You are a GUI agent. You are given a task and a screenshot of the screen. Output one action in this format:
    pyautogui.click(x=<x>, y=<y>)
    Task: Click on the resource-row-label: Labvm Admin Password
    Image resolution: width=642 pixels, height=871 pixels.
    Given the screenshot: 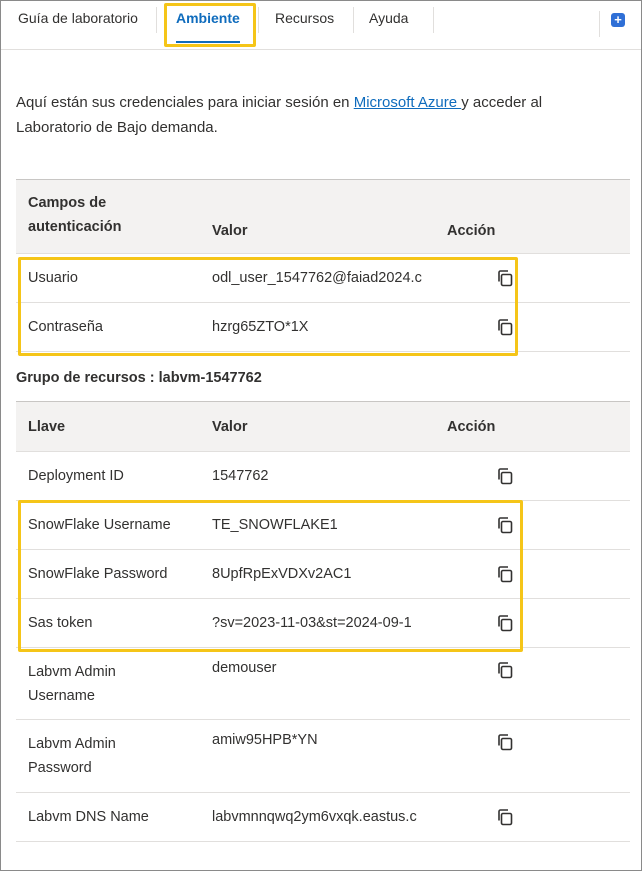 What is the action you would take?
    pyautogui.click(x=108, y=756)
    